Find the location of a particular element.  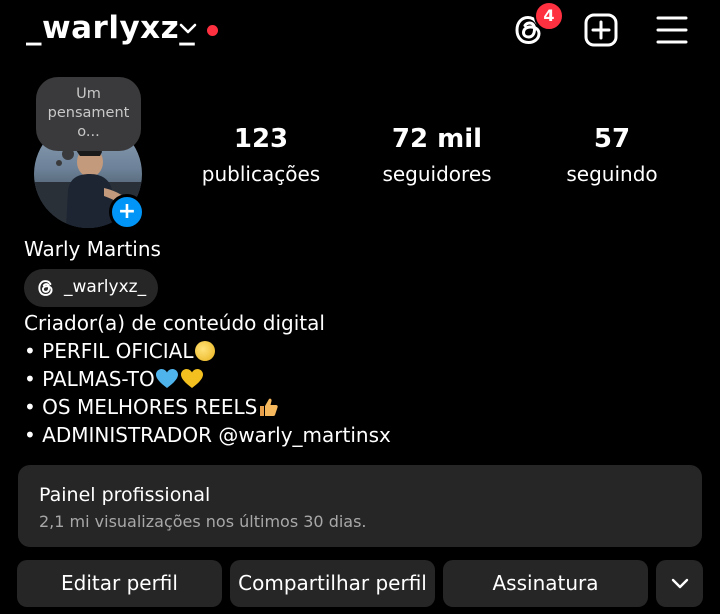

threads-profile-link: _warlyxz_ is located at coordinates (91, 288).